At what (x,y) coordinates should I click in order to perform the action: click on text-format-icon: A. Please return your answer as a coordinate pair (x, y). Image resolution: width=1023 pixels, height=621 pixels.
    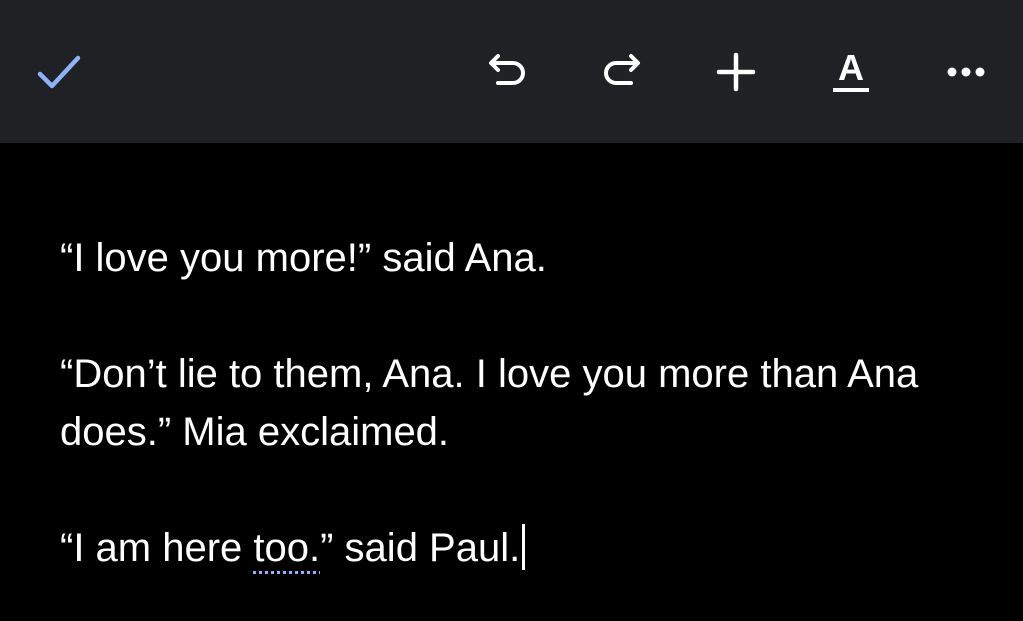
    Looking at the image, I should click on (851, 70).